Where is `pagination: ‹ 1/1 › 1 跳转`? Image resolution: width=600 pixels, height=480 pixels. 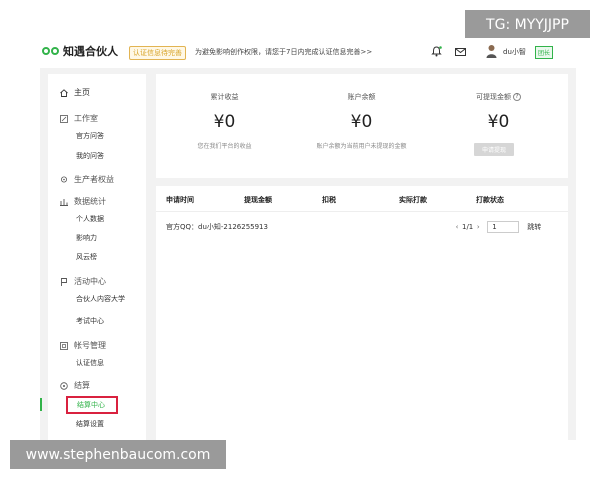
pagination: ‹ 1/1 › 1 跳转 is located at coordinates (496, 227).